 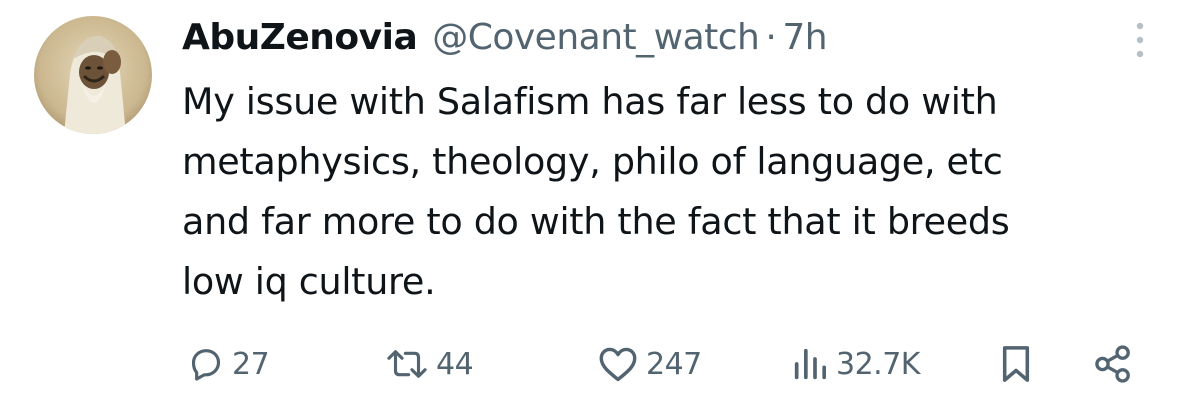 What do you see at coordinates (429, 364) in the screenshot?
I see `repost-button: 44` at bounding box center [429, 364].